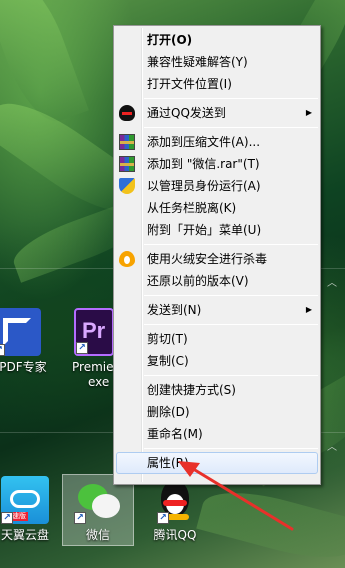 The image size is (345, 568). I want to click on menu-item-run-as-admin: 以管理员身份运行(A), so click(217, 186).